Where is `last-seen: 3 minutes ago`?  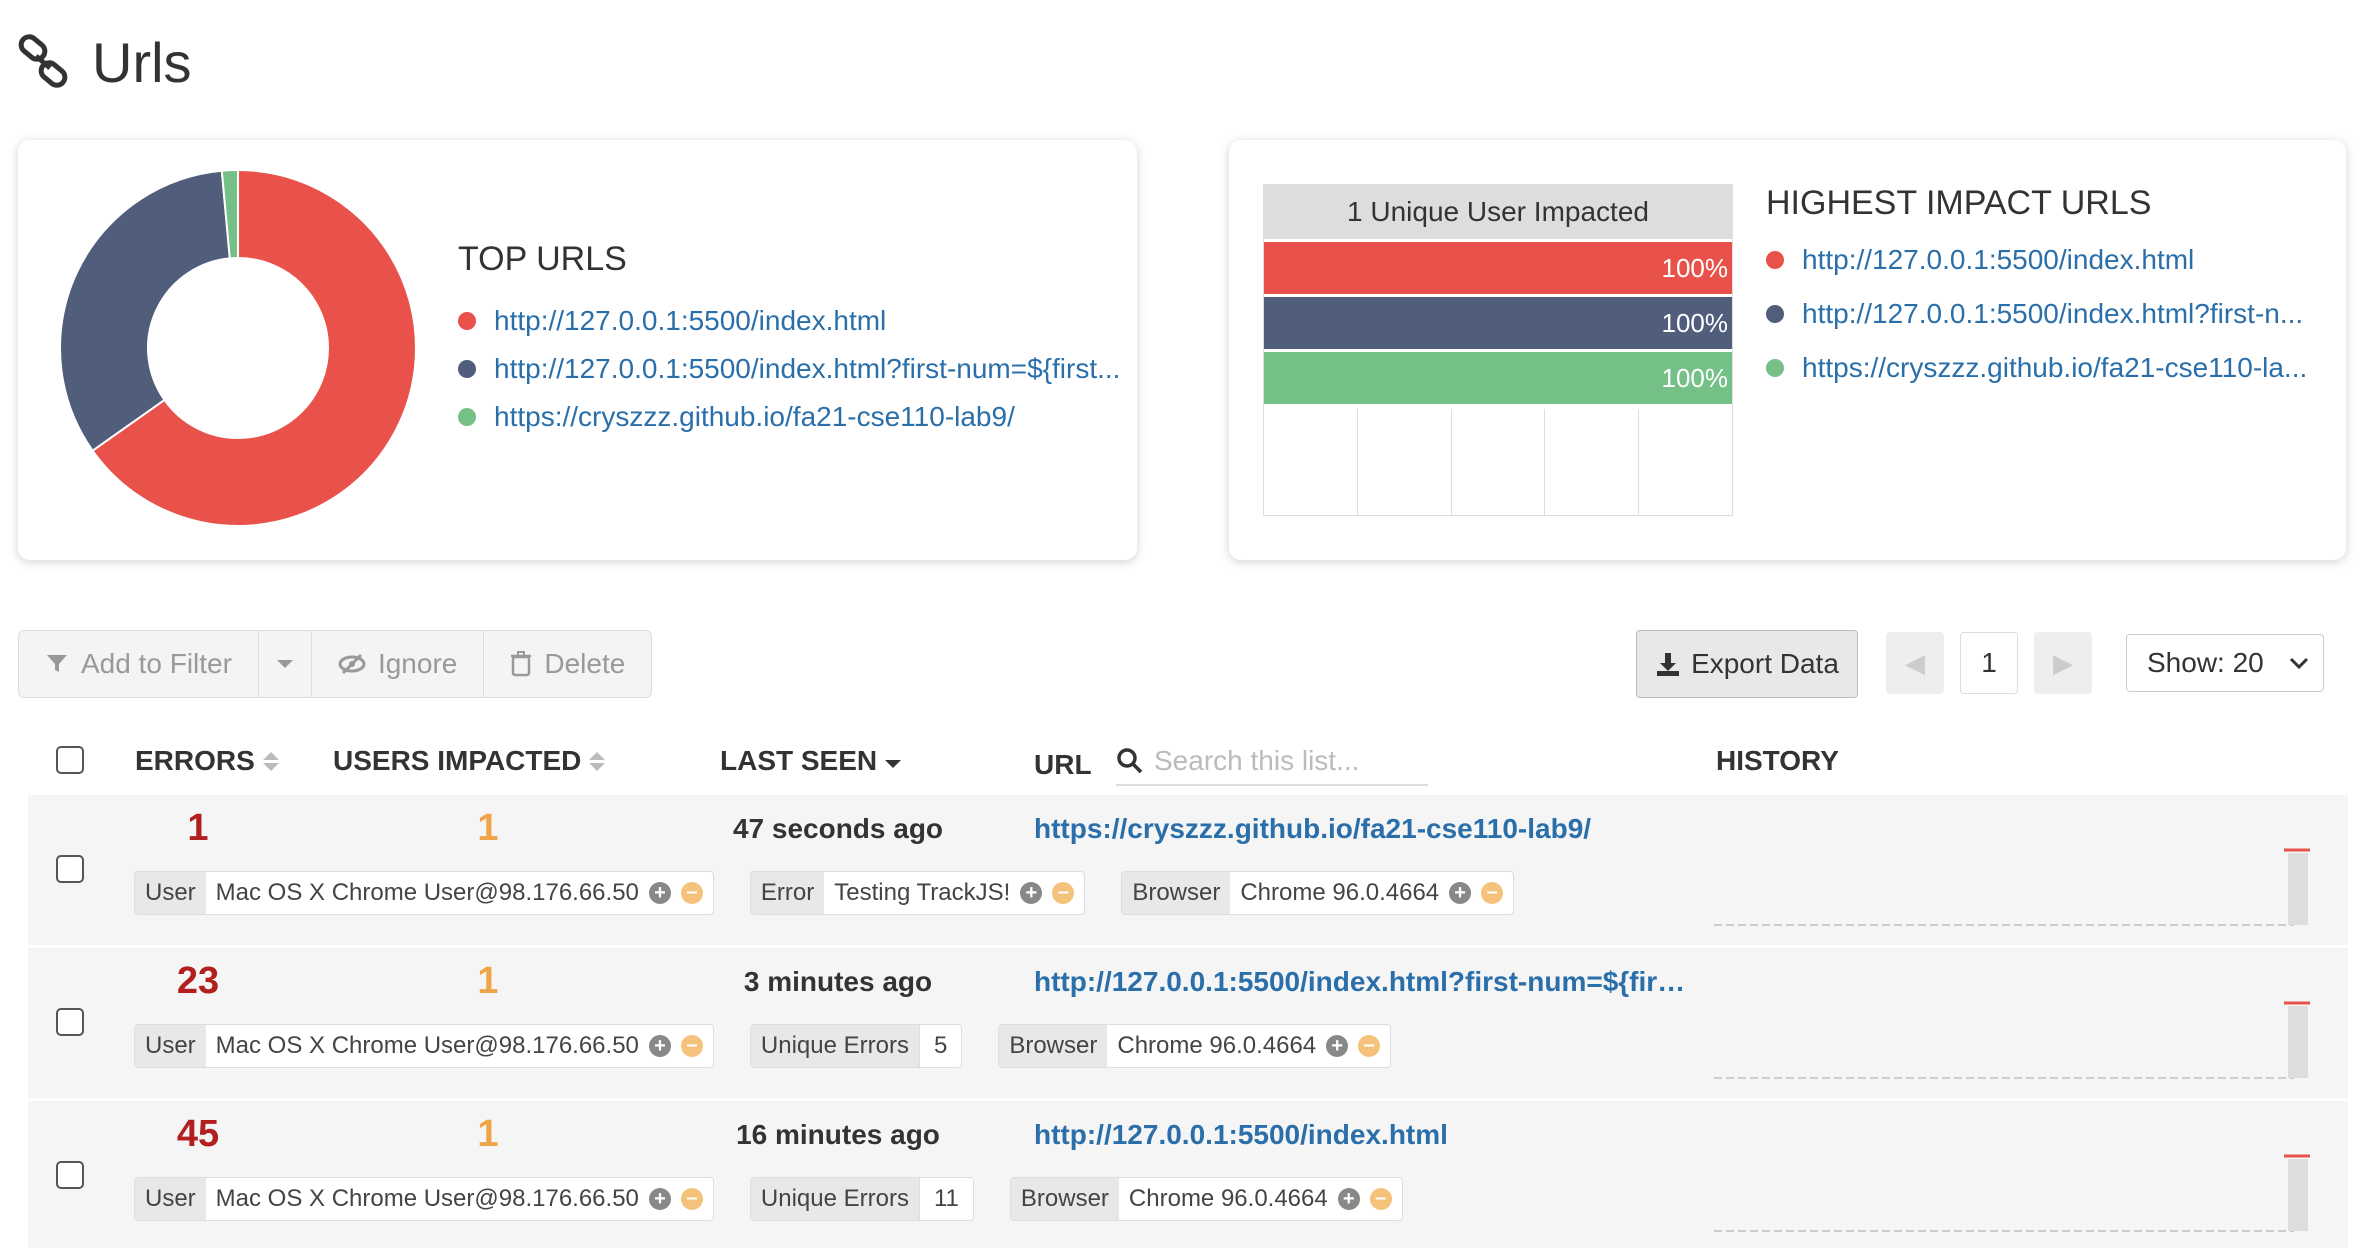
last-seen: 3 minutes ago is located at coordinates (838, 981).